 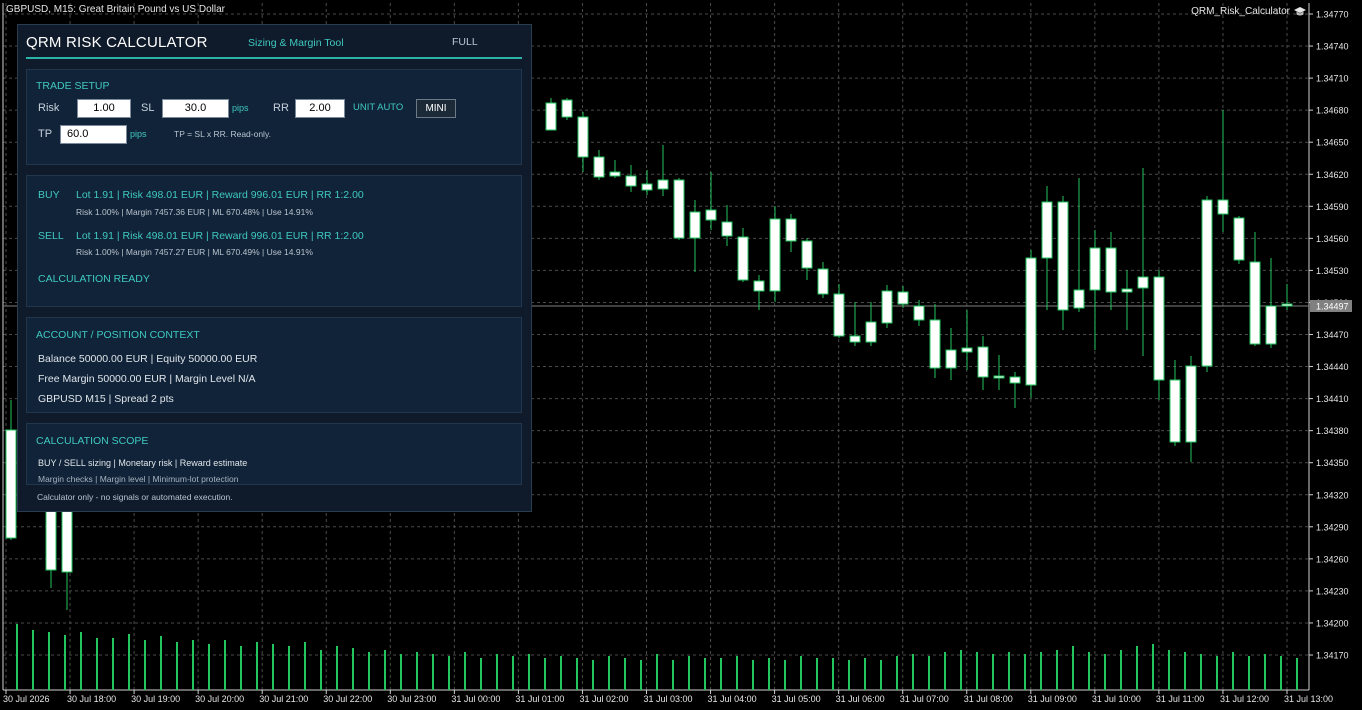 I want to click on account-context-title: ACCOUNT / POSITION CONTEXT, so click(x=118, y=335).